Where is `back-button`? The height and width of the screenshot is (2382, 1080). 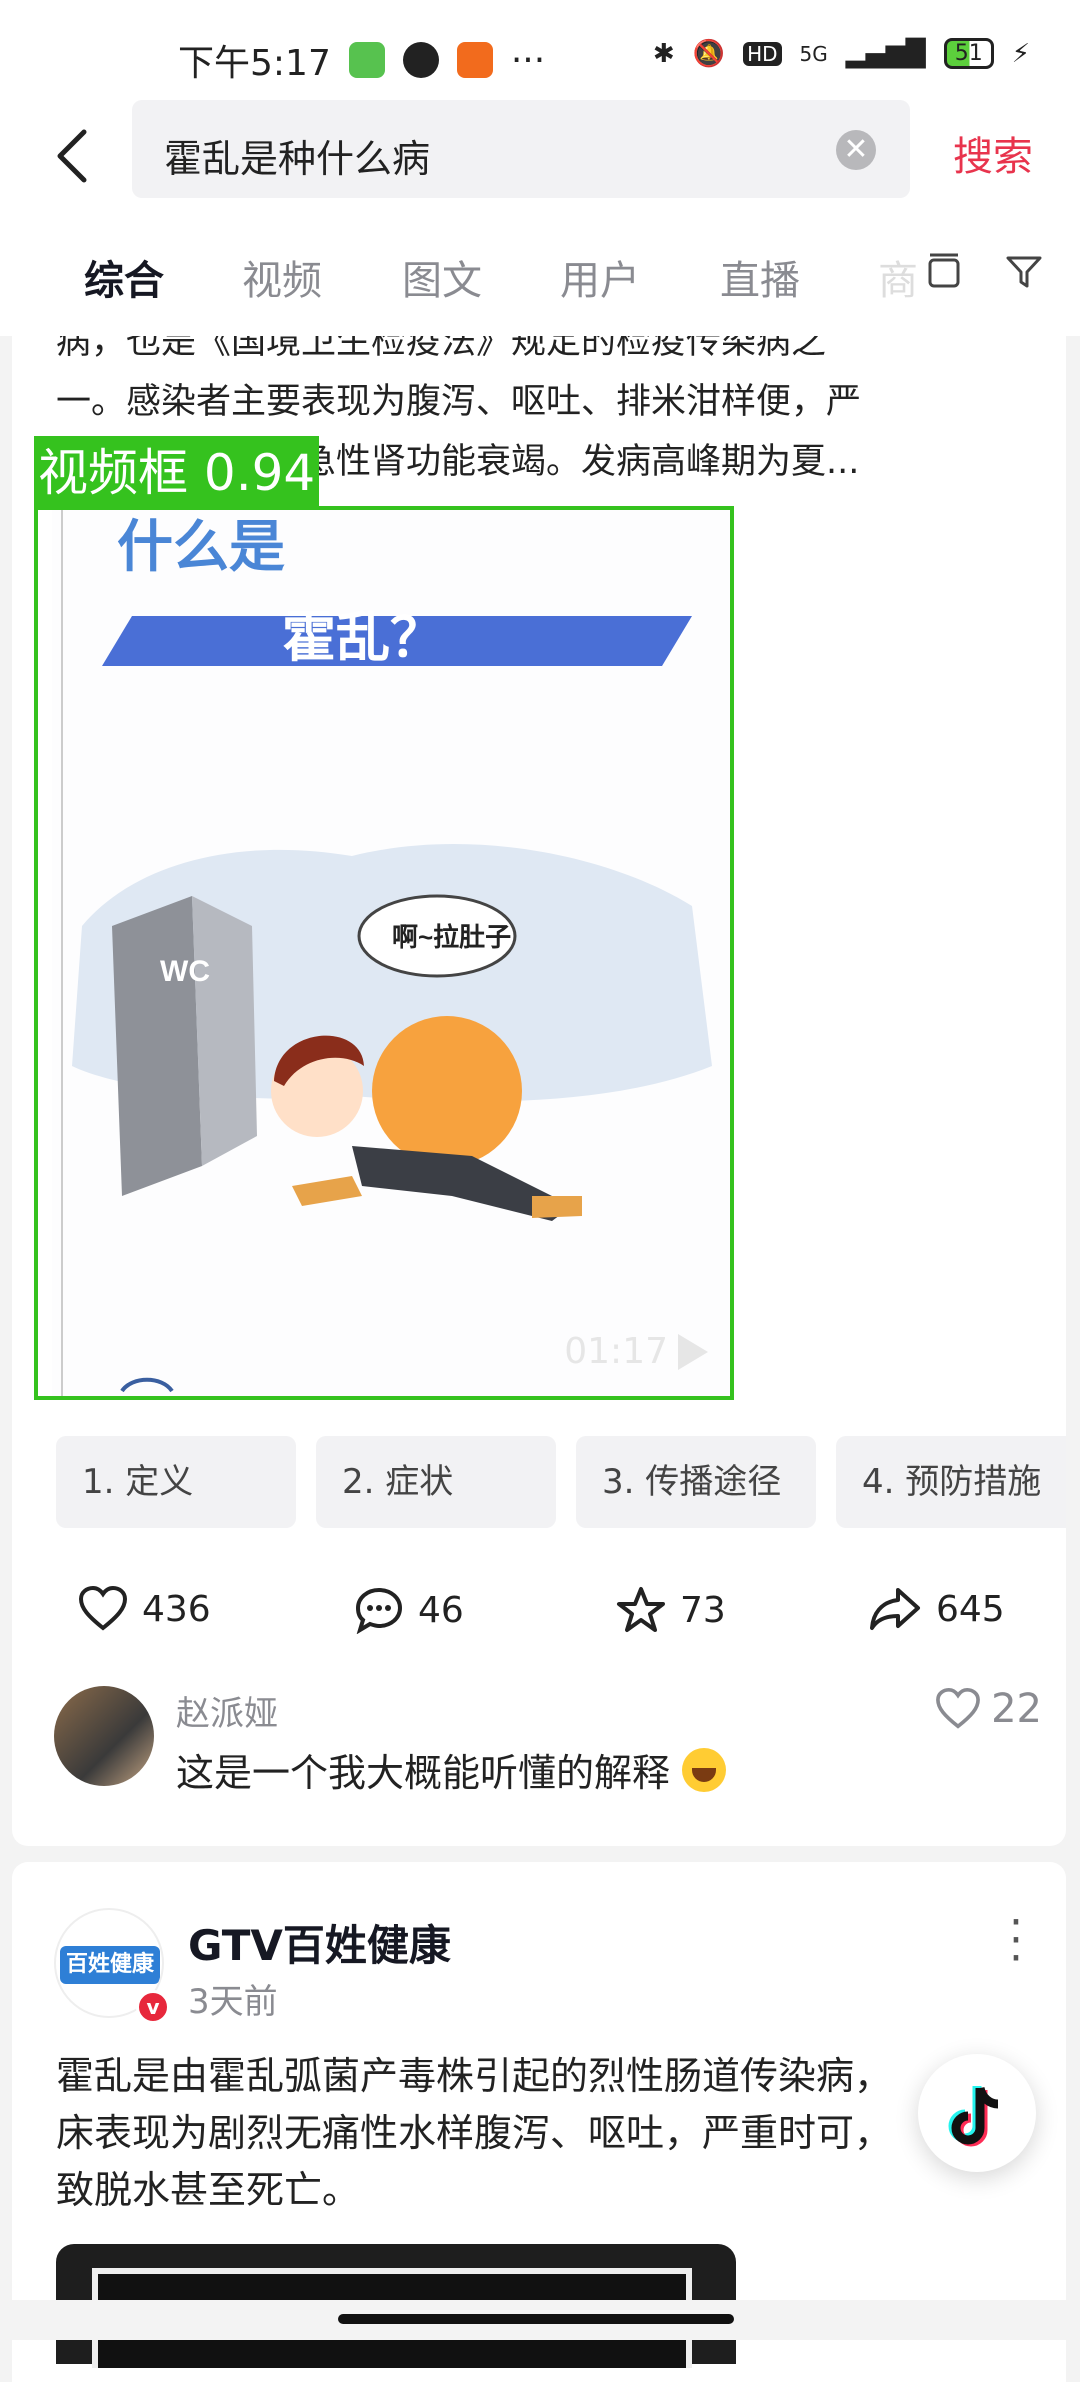 back-button is located at coordinates (73, 156).